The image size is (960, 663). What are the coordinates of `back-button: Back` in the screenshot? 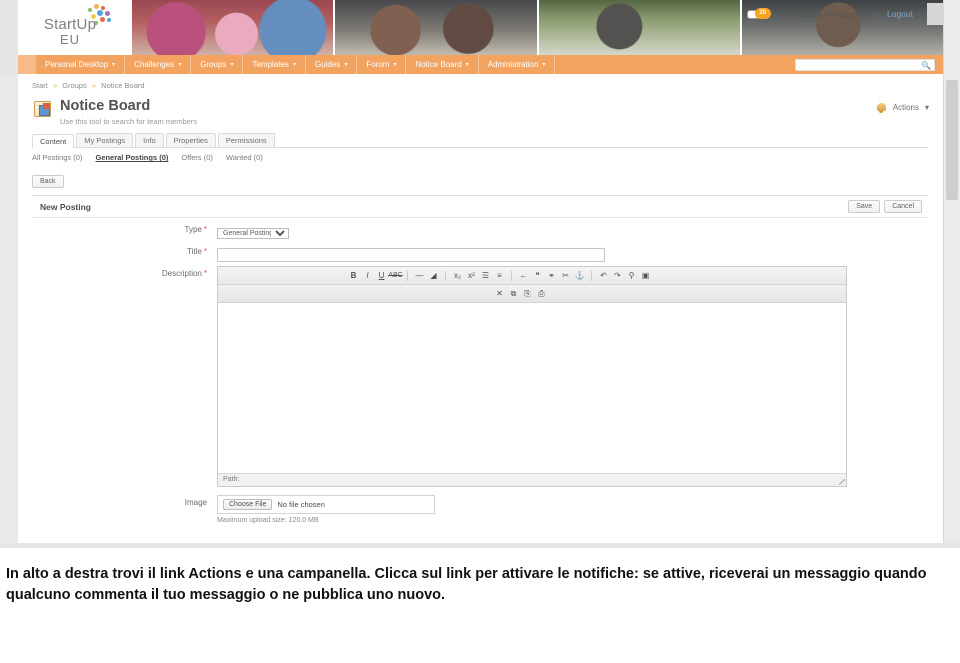 It's located at (48, 182).